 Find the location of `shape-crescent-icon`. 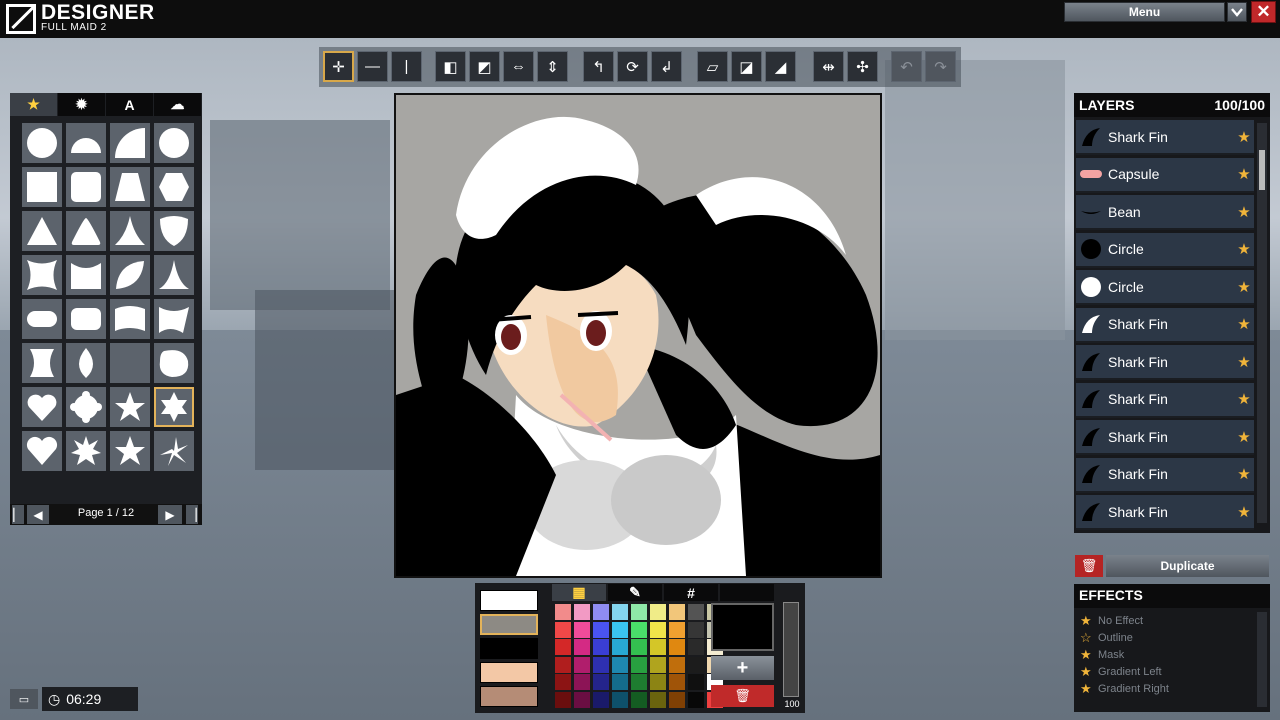

shape-crescent-icon is located at coordinates (130, 363).